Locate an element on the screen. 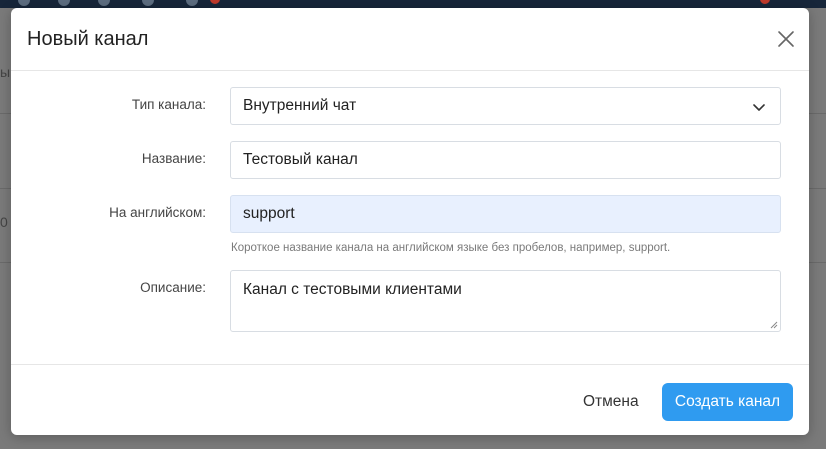 This screenshot has height=449, width=826. background-text: 0 is located at coordinates (4, 222).